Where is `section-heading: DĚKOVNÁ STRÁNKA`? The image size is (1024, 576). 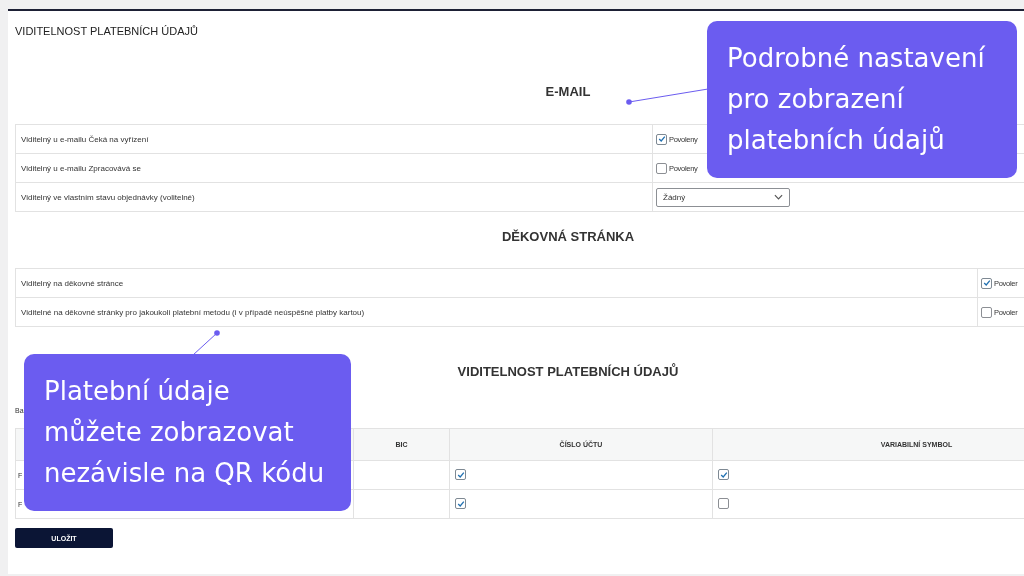
section-heading: DĚKOVNÁ STRÁNKA is located at coordinates (568, 236).